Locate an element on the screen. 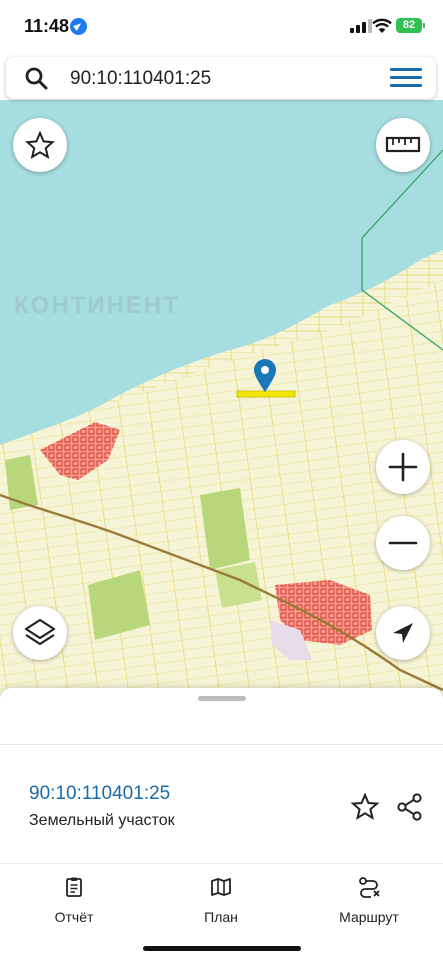 This screenshot has width=443, height=961. wifi-icon is located at coordinates (382, 25).